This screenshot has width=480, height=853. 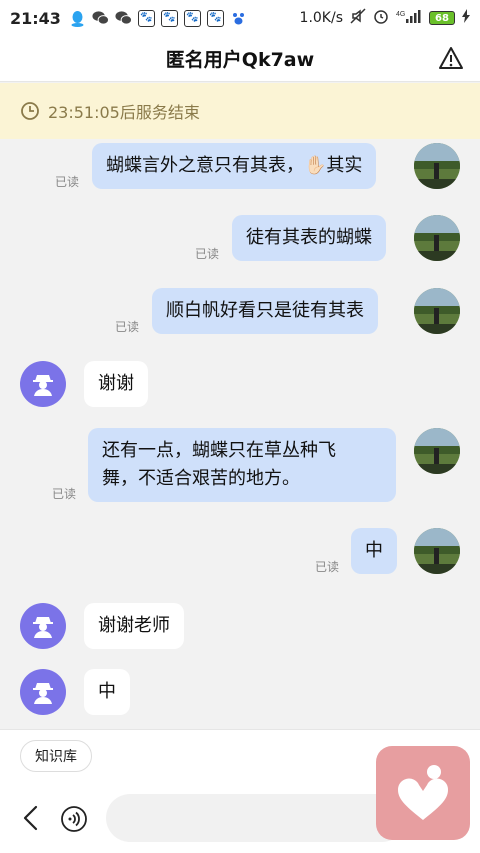 I want to click on svg-text: 4G, so click(x=400, y=14).